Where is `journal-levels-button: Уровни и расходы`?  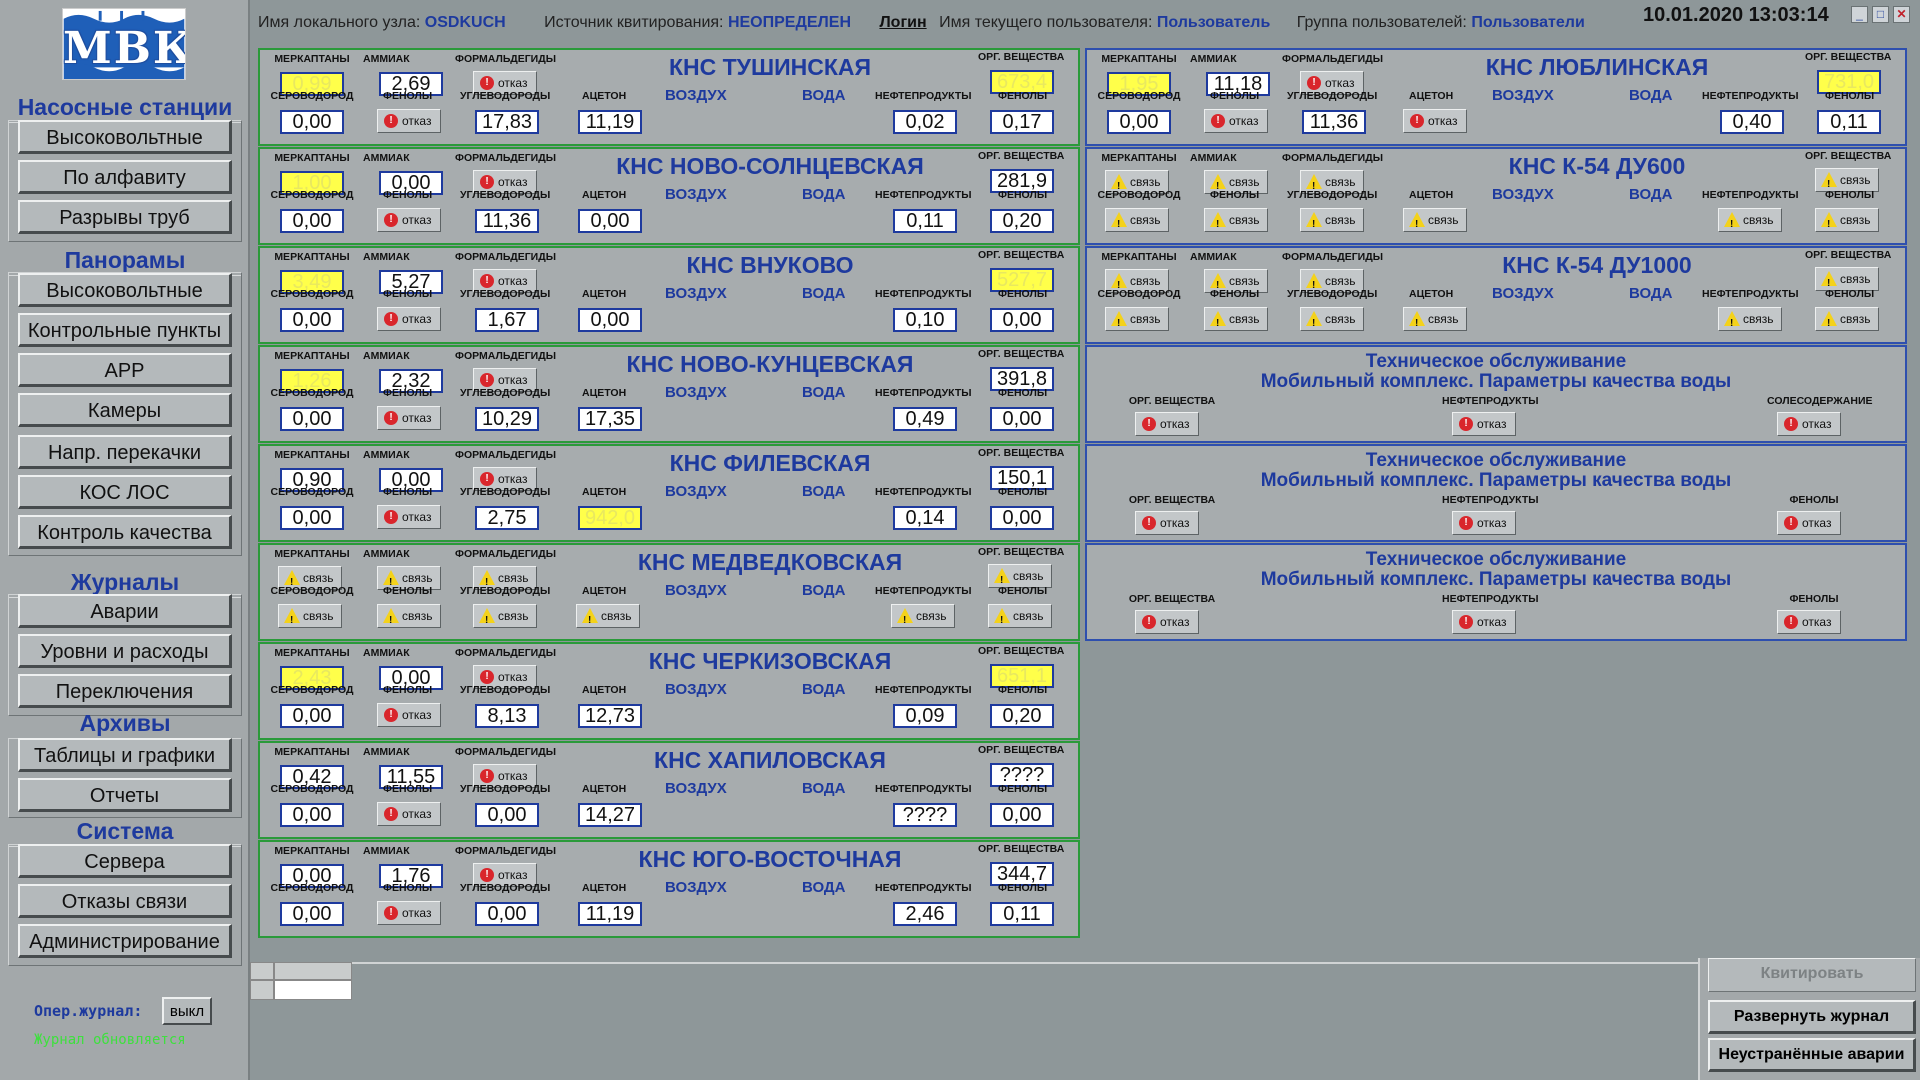 journal-levels-button: Уровни и расходы is located at coordinates (125, 651).